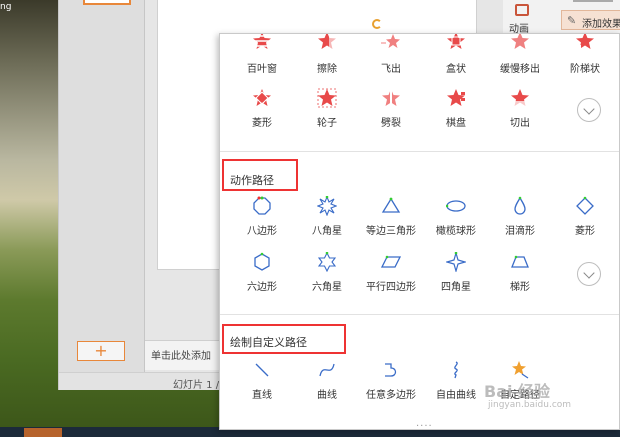  Describe the element at coordinates (327, 395) in the screenshot. I see `custom-path-label: 曲线` at that location.